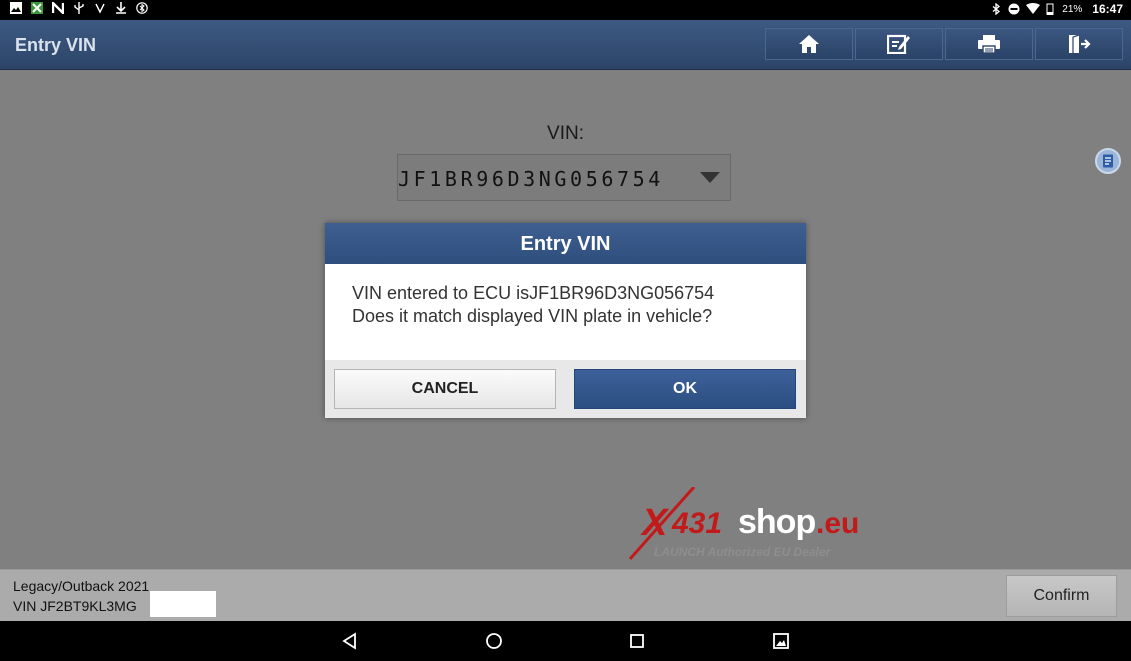 Image resolution: width=1131 pixels, height=661 pixels. What do you see at coordinates (1014, 9) in the screenshot?
I see `do-not-disturb-icon` at bounding box center [1014, 9].